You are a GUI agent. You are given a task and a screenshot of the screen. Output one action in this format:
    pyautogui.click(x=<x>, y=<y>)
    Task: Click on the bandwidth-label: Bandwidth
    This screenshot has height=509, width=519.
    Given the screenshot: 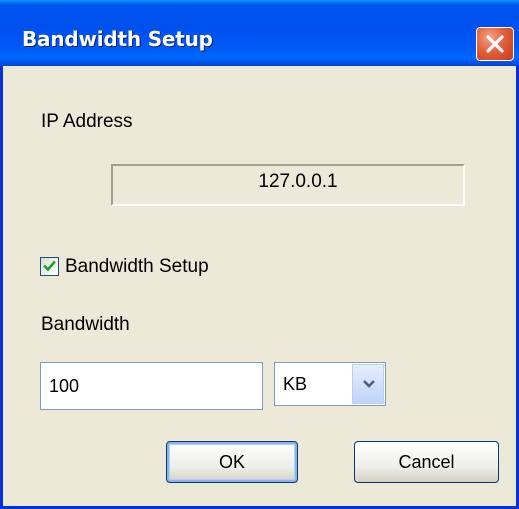 What is the action you would take?
    pyautogui.click(x=85, y=324)
    